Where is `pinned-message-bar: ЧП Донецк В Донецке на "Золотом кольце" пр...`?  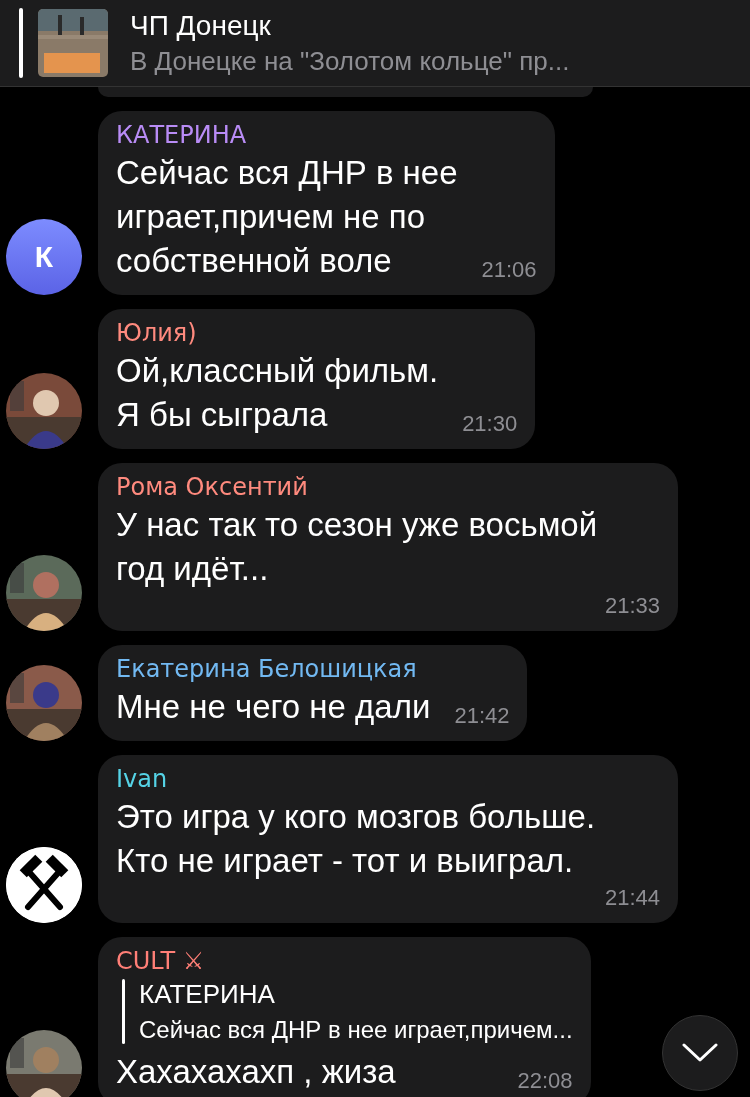 pinned-message-bar: ЧП Донецк В Донецке на "Золотом кольце" пр... is located at coordinates (375, 43).